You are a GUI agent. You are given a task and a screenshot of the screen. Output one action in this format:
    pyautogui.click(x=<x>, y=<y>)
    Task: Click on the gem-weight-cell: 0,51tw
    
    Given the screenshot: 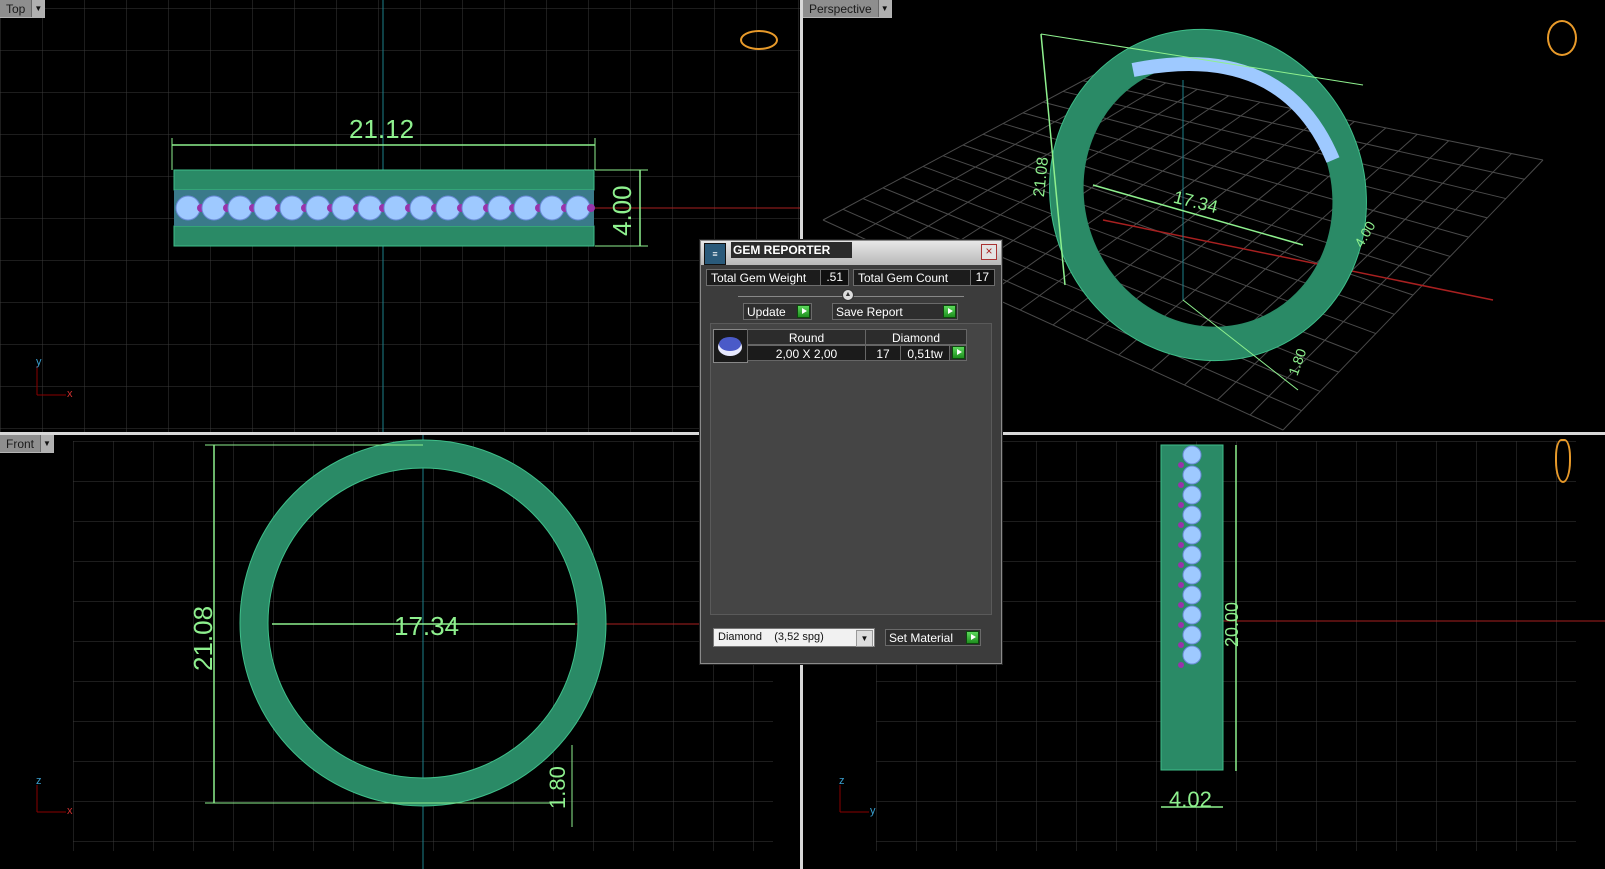 What is the action you would take?
    pyautogui.click(x=925, y=353)
    